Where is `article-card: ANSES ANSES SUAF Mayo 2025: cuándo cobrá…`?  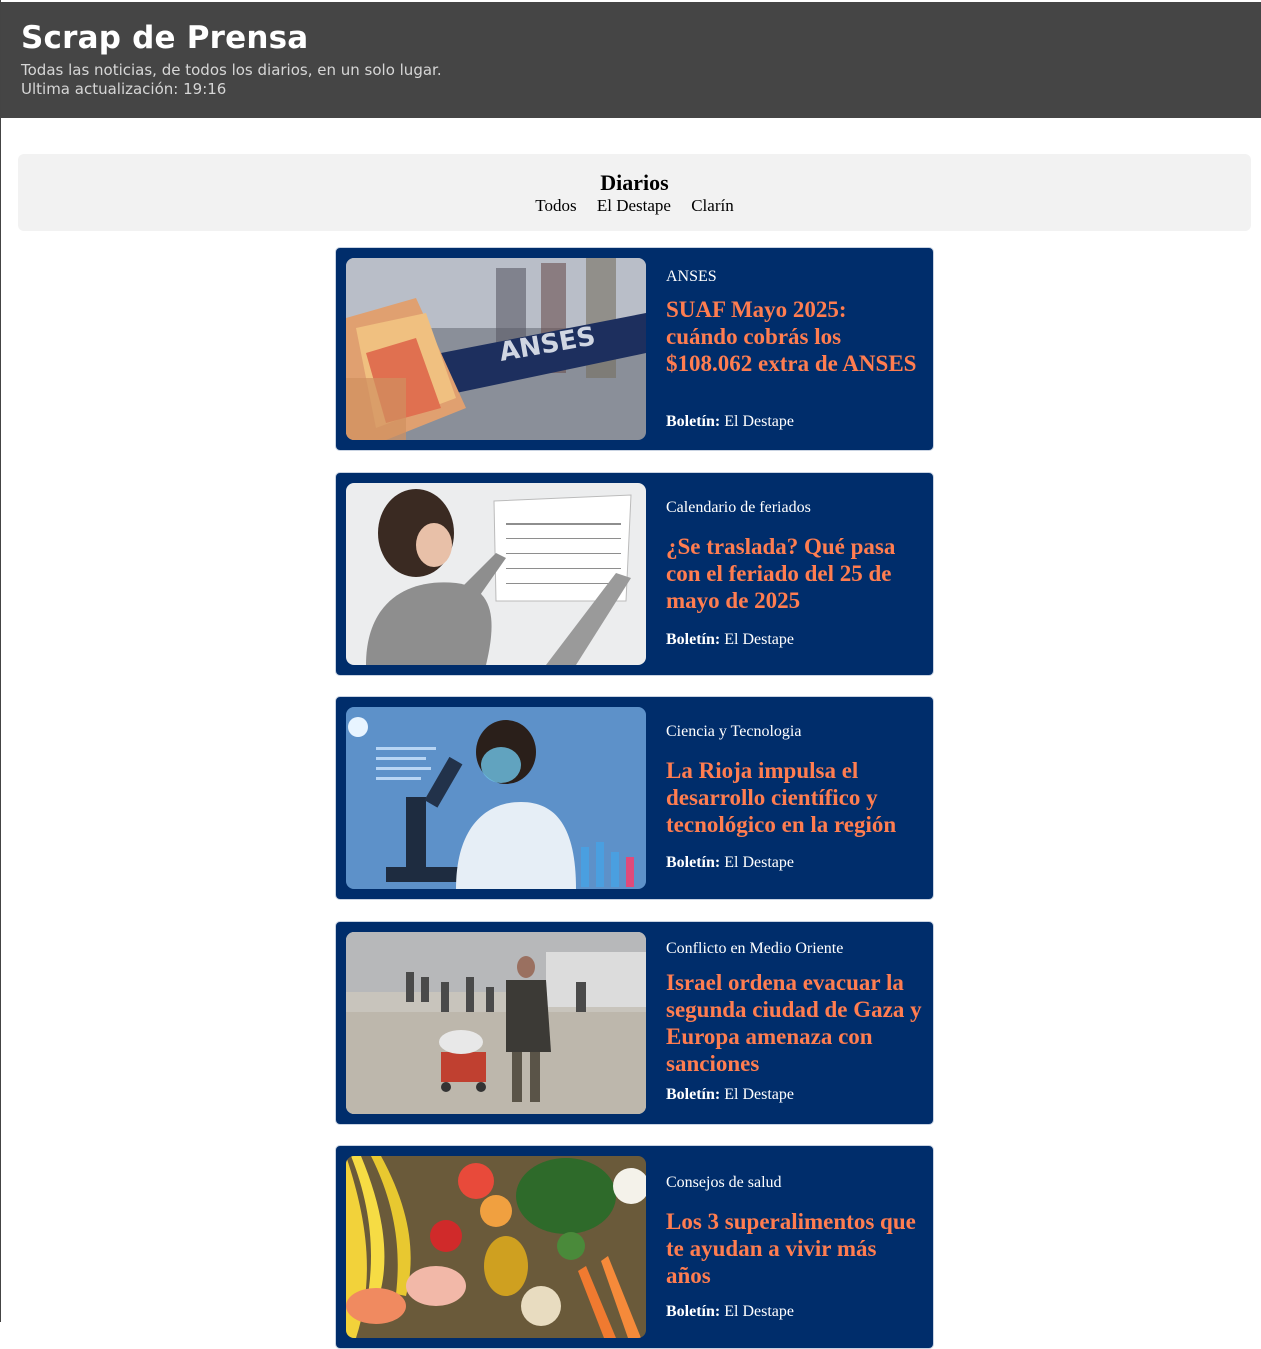 article-card: ANSES ANSES SUAF Mayo 2025: cuándo cobrá… is located at coordinates (634, 349).